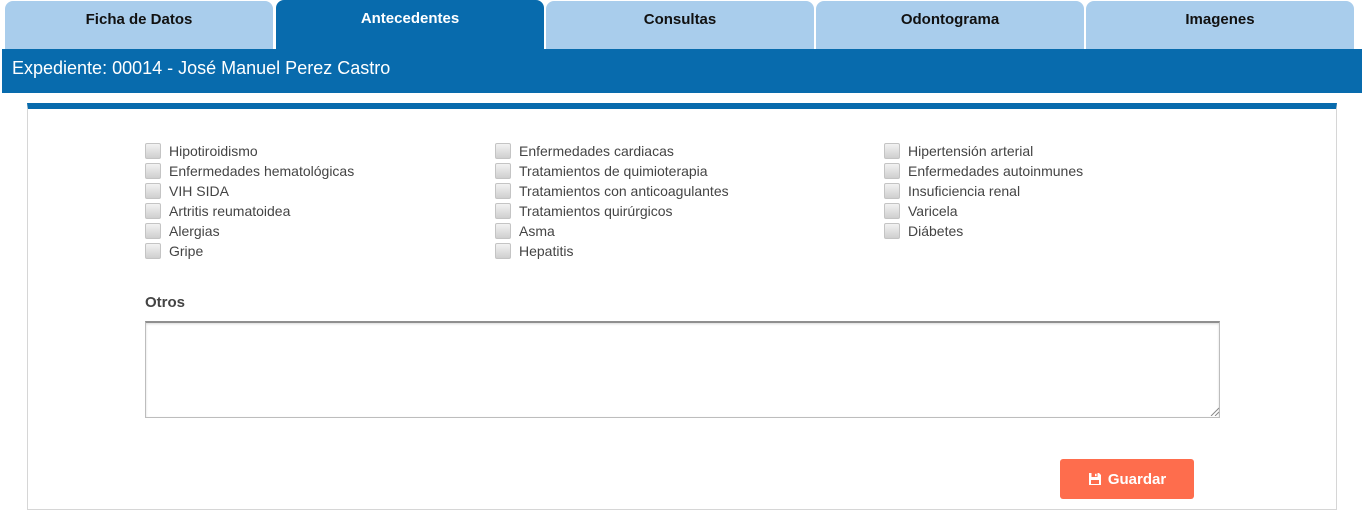 This screenshot has width=1365, height=522. Describe the element at coordinates (1137, 479) in the screenshot. I see `save-button-label: Guardar` at that location.